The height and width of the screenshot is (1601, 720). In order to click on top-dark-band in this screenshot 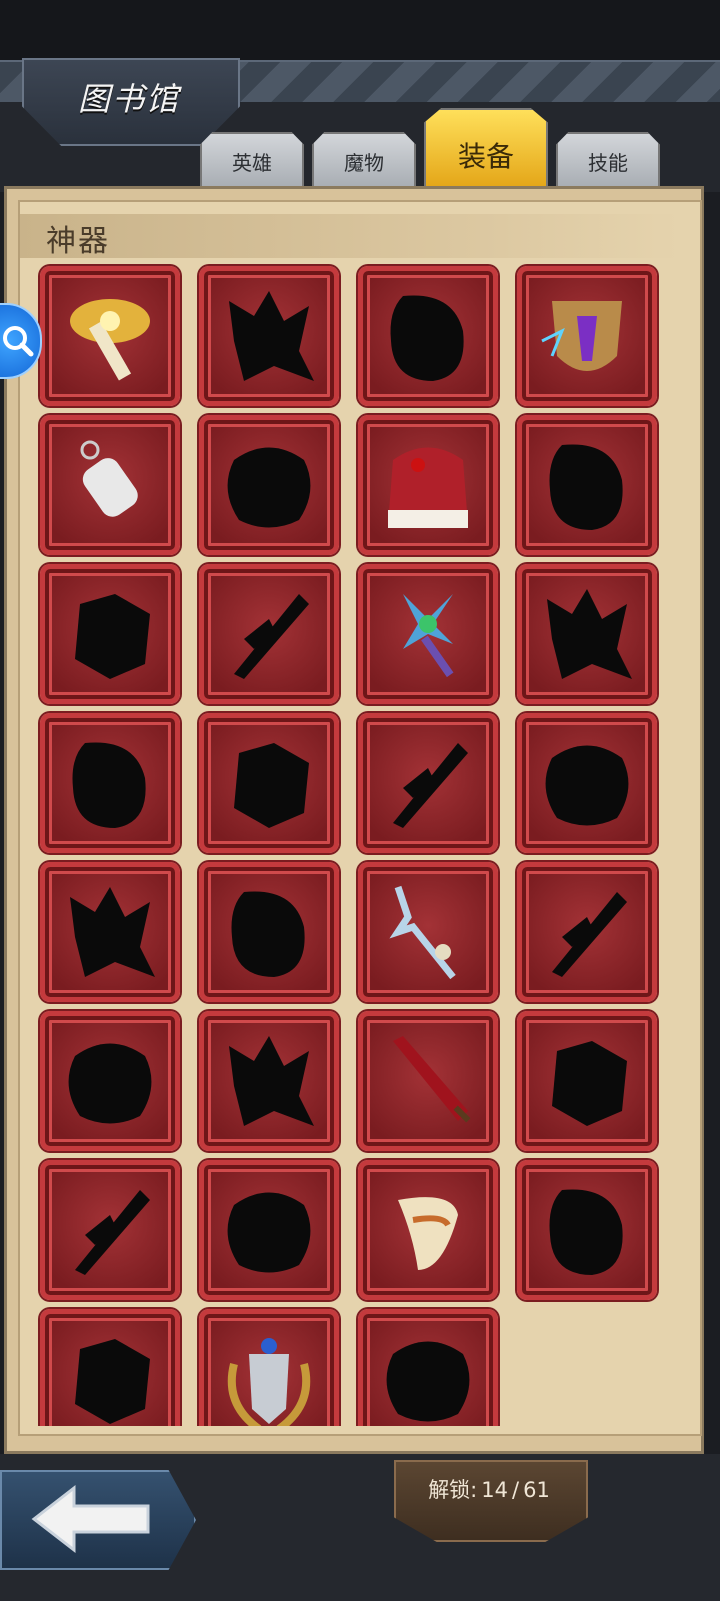, I will do `click(360, 30)`.